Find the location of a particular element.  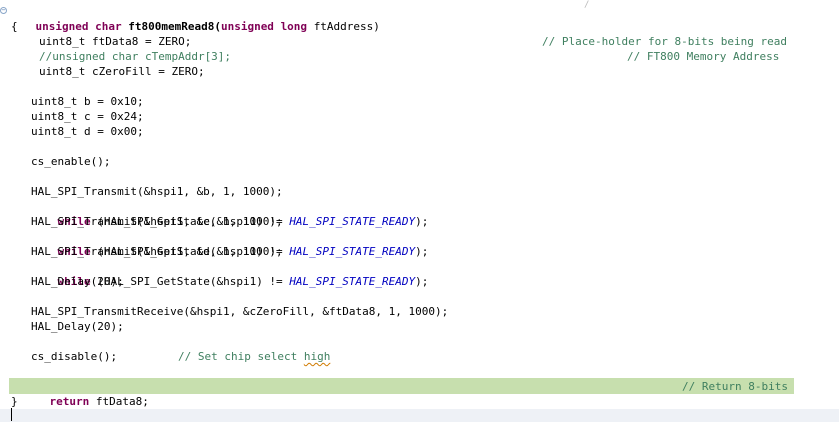

code-comment: // Set chip select high is located at coordinates (254, 356).